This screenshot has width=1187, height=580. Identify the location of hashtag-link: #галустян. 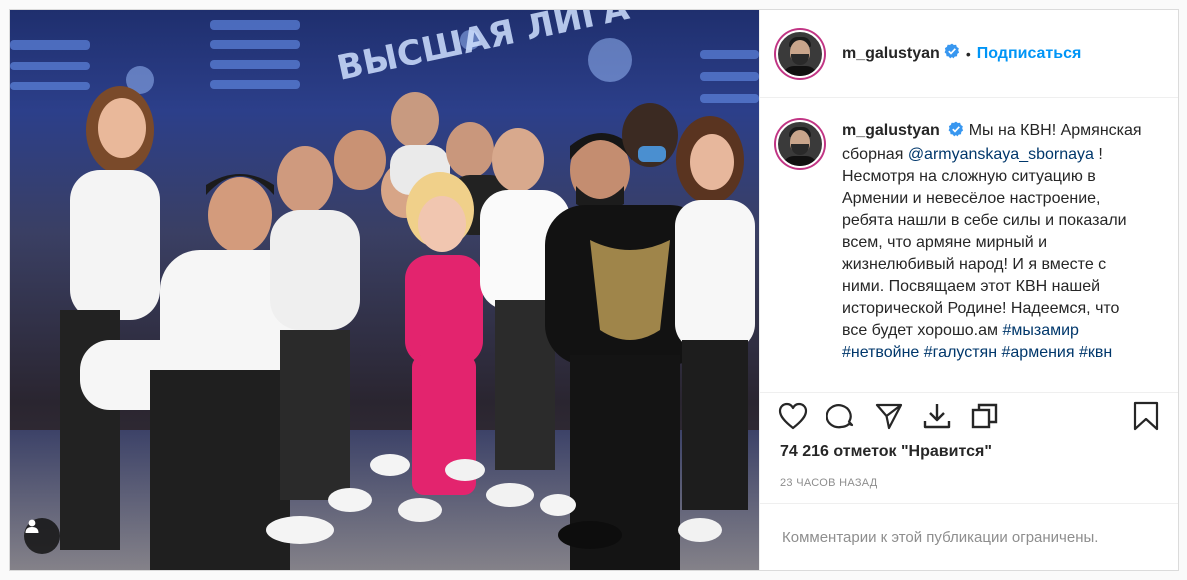
(960, 352).